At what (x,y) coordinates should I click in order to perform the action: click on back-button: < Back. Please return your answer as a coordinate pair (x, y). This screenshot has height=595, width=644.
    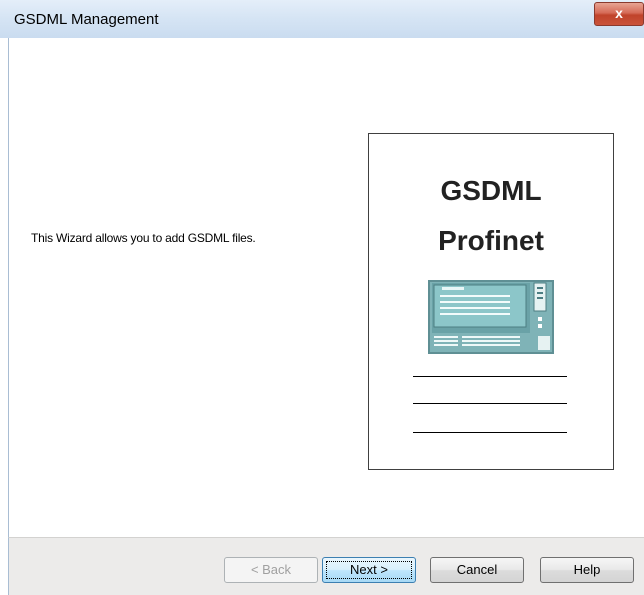
    Looking at the image, I should click on (271, 570).